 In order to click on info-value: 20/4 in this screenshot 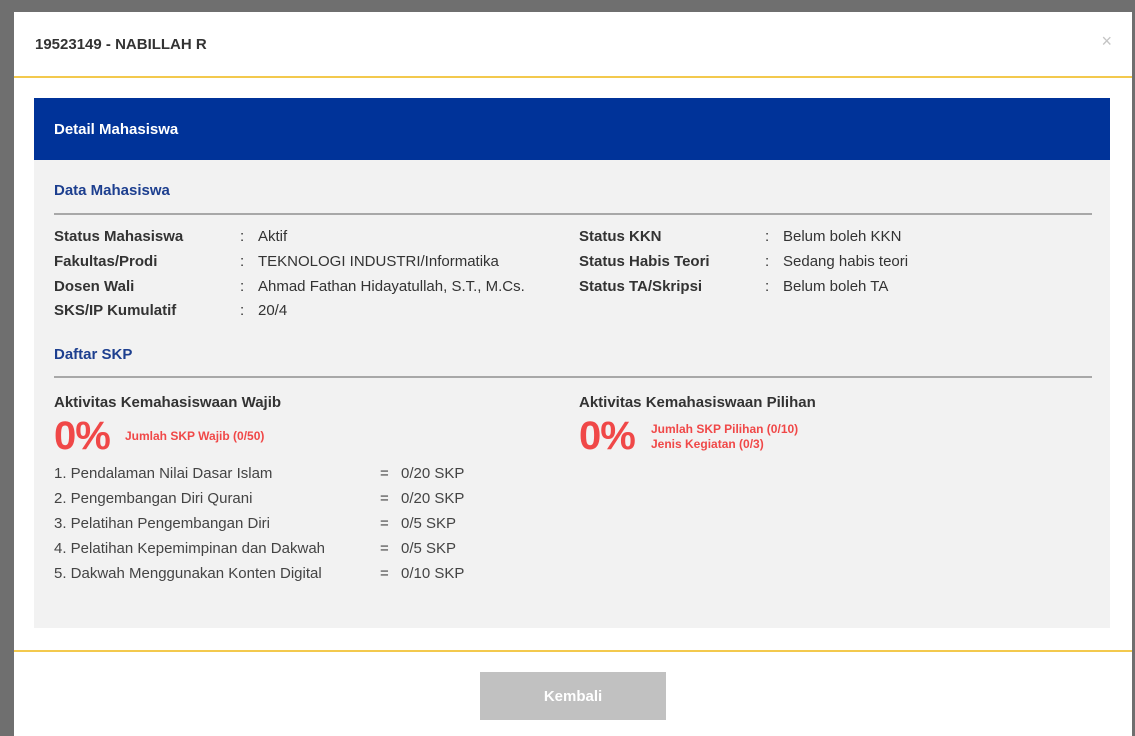, I will do `click(273, 310)`.